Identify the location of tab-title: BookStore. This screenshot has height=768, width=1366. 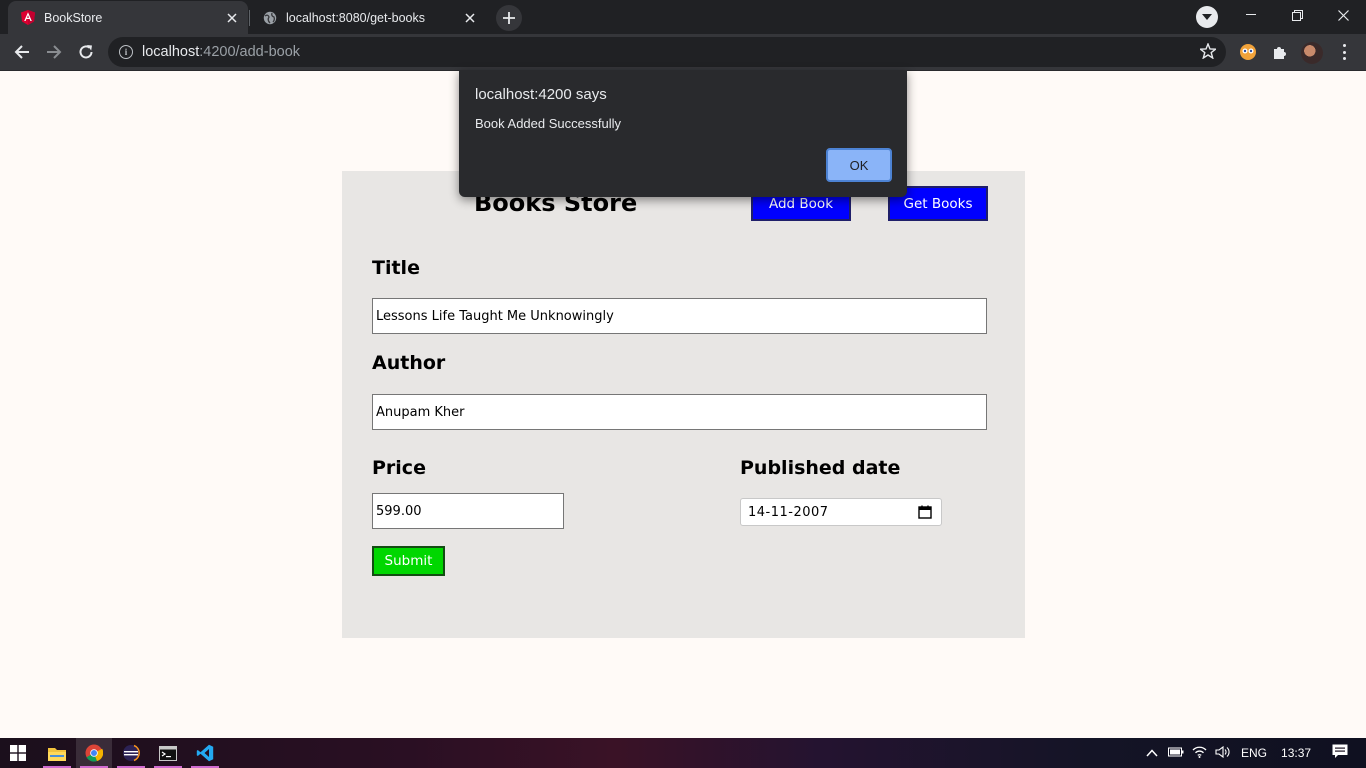
(73, 17).